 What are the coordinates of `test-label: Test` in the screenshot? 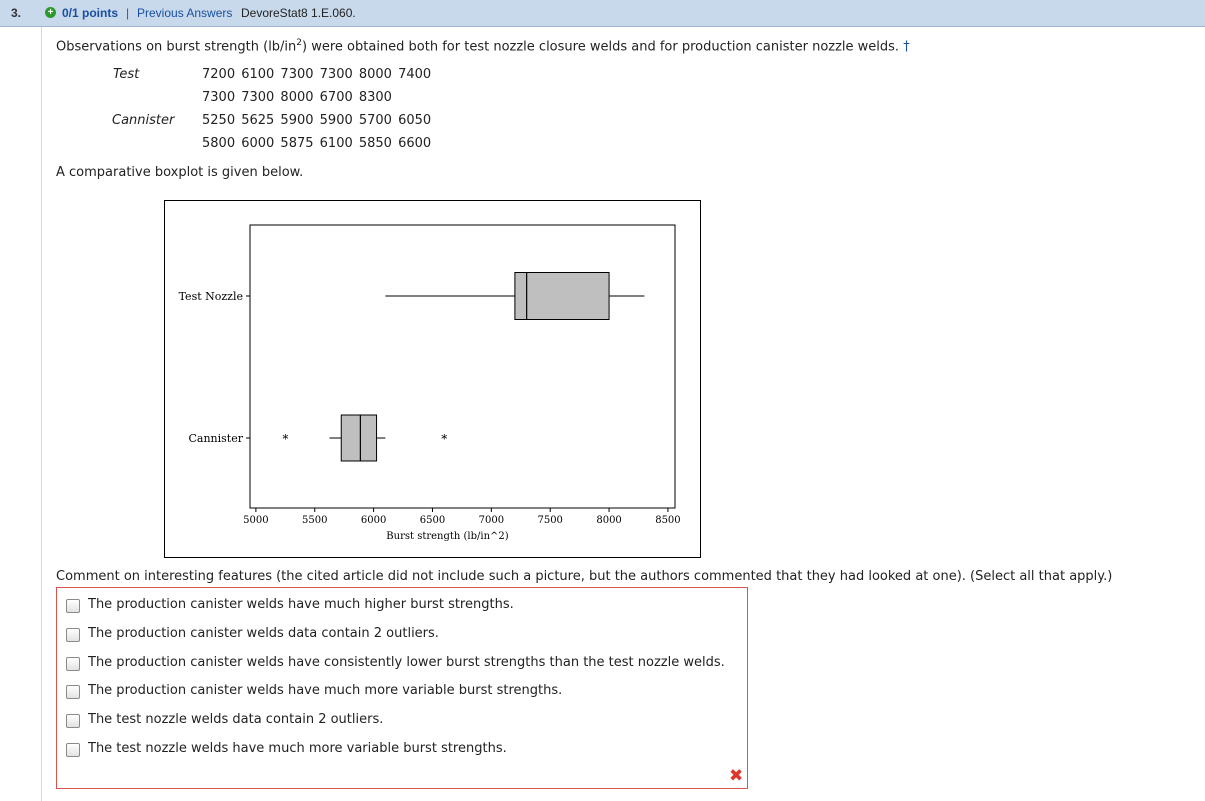 It's located at (126, 74).